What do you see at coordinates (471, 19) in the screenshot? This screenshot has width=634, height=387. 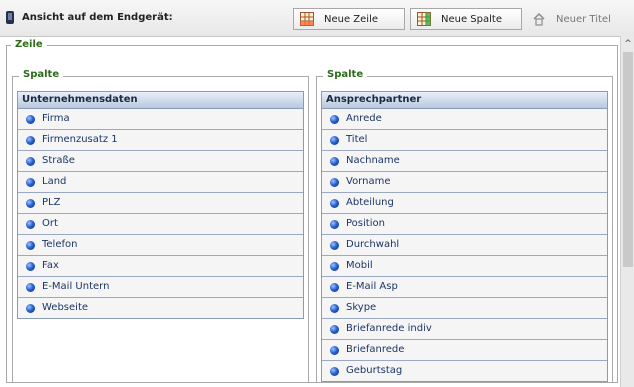 I see `new-column-label: Neue Spalte` at bounding box center [471, 19].